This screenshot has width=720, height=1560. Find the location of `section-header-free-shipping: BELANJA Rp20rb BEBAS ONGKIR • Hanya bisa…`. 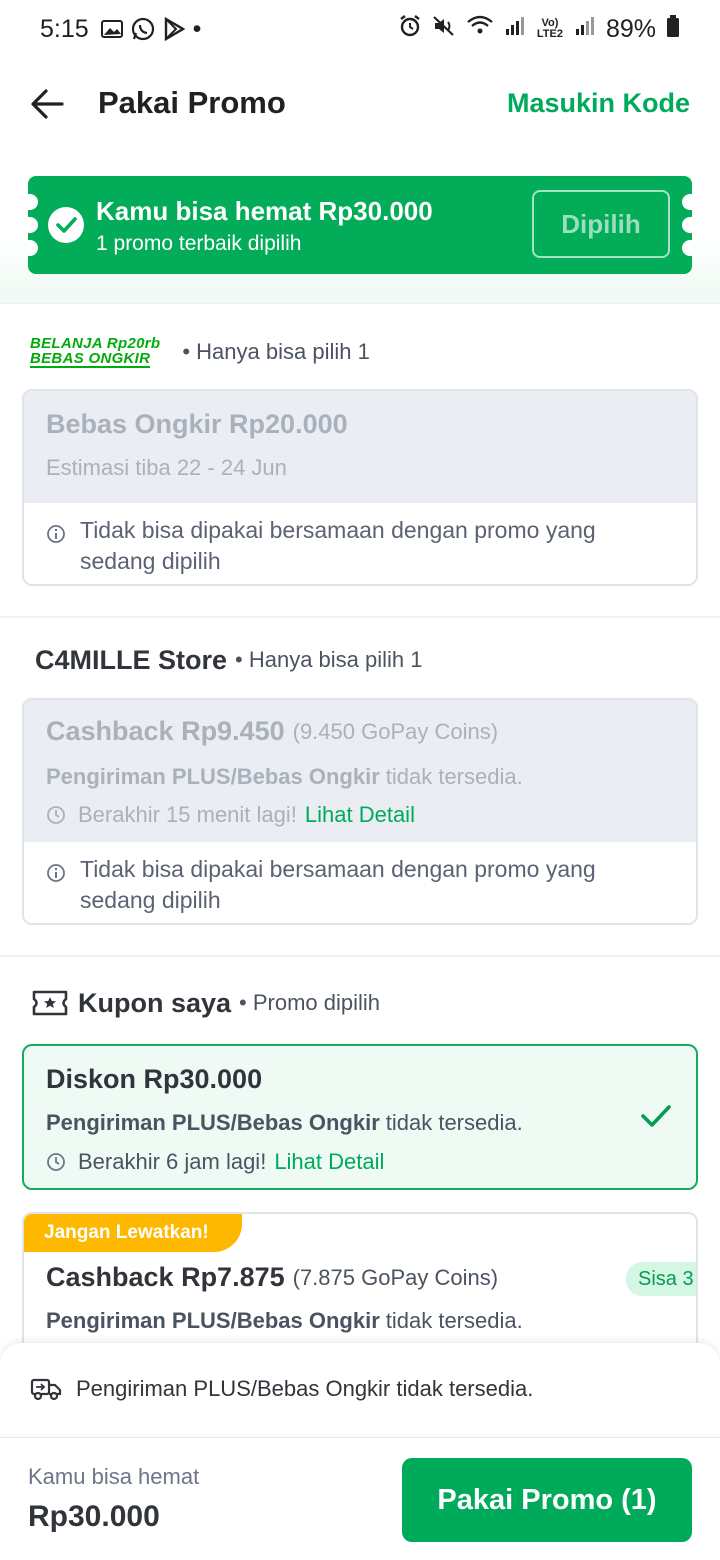

section-header-free-shipping: BELANJA Rp20rb BEBAS ONGKIR • Hanya bisa… is located at coordinates (360, 352).